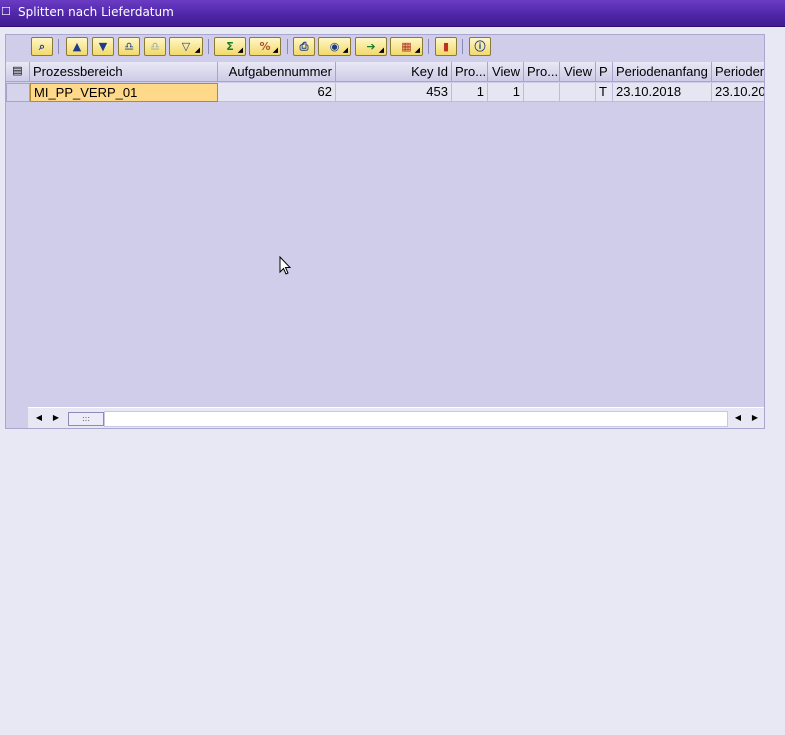  What do you see at coordinates (265, 46) in the screenshot?
I see `subtotal-icon: % ◢` at bounding box center [265, 46].